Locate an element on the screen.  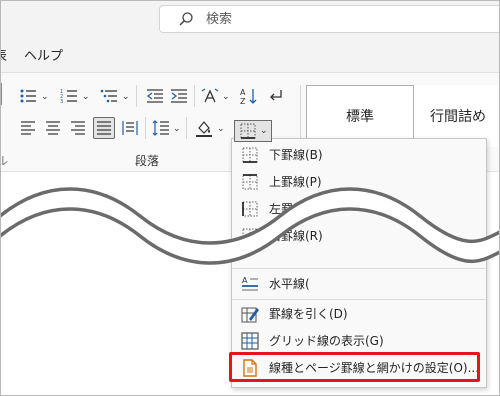
menu-item-help: ヘルプ is located at coordinates (43, 57).